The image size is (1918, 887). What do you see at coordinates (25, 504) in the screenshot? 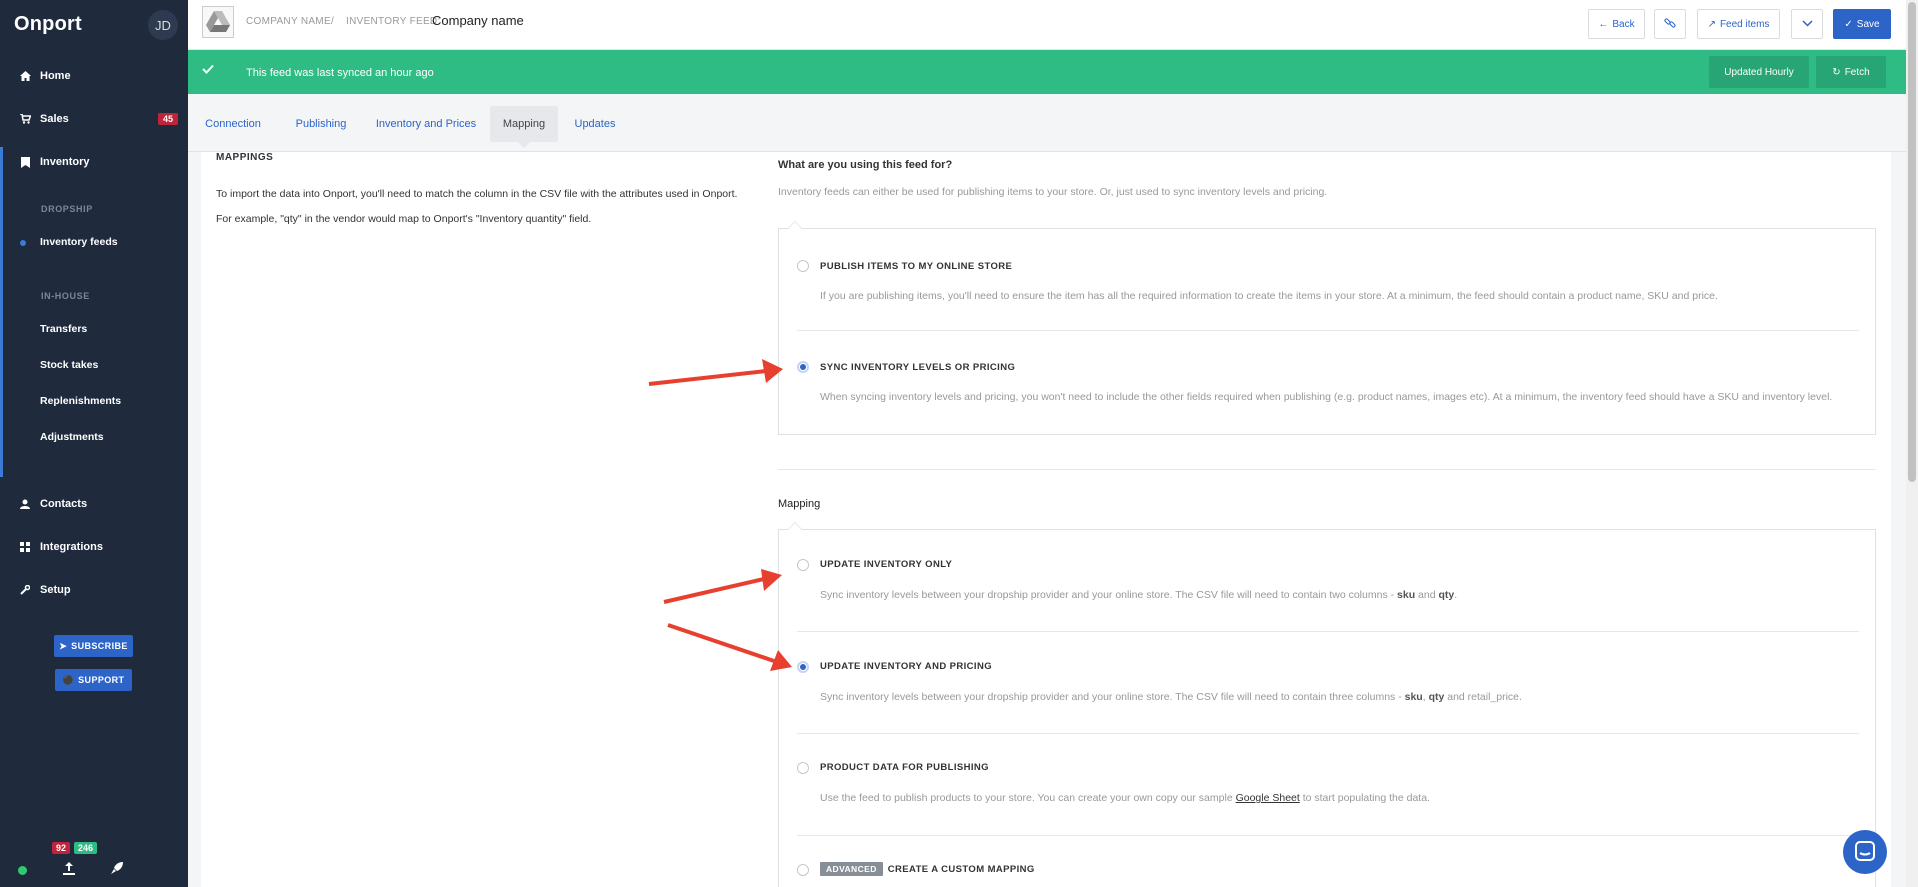
I see `user-icon` at bounding box center [25, 504].